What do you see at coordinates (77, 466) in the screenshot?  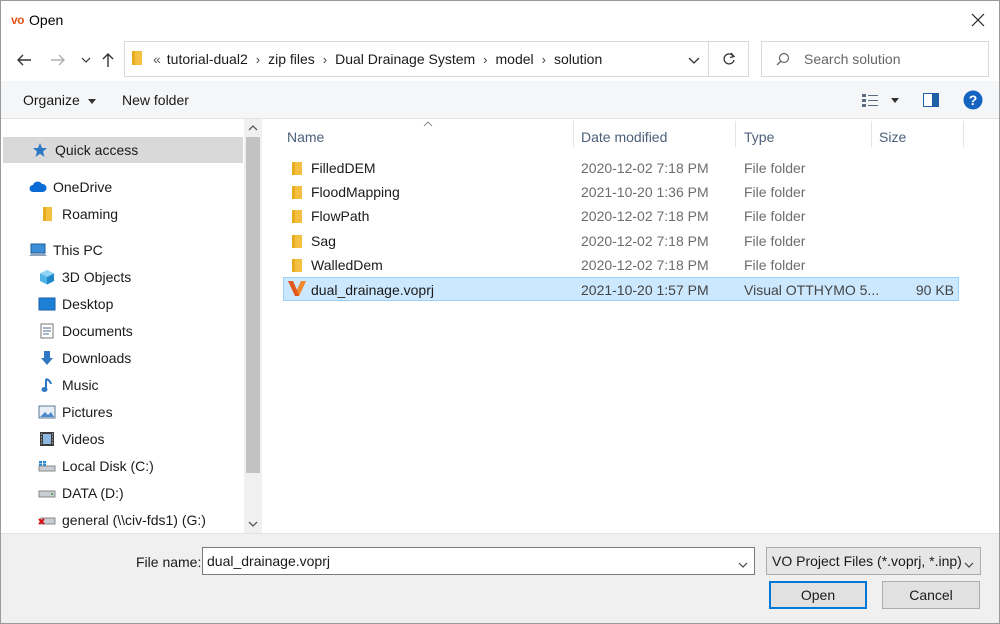 I see `nav-local-disk: Local Disk (C:)` at bounding box center [77, 466].